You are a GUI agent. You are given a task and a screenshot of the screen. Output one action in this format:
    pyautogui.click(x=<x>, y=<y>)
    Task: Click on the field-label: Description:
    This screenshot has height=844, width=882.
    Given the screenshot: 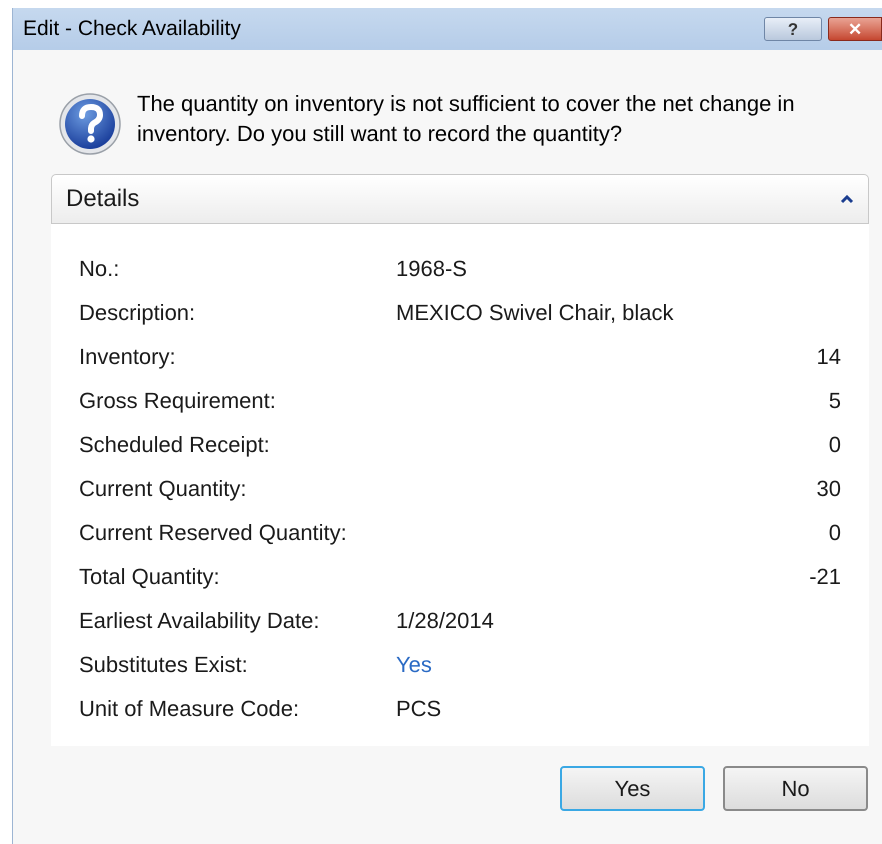 What is the action you would take?
    pyautogui.click(x=137, y=312)
    